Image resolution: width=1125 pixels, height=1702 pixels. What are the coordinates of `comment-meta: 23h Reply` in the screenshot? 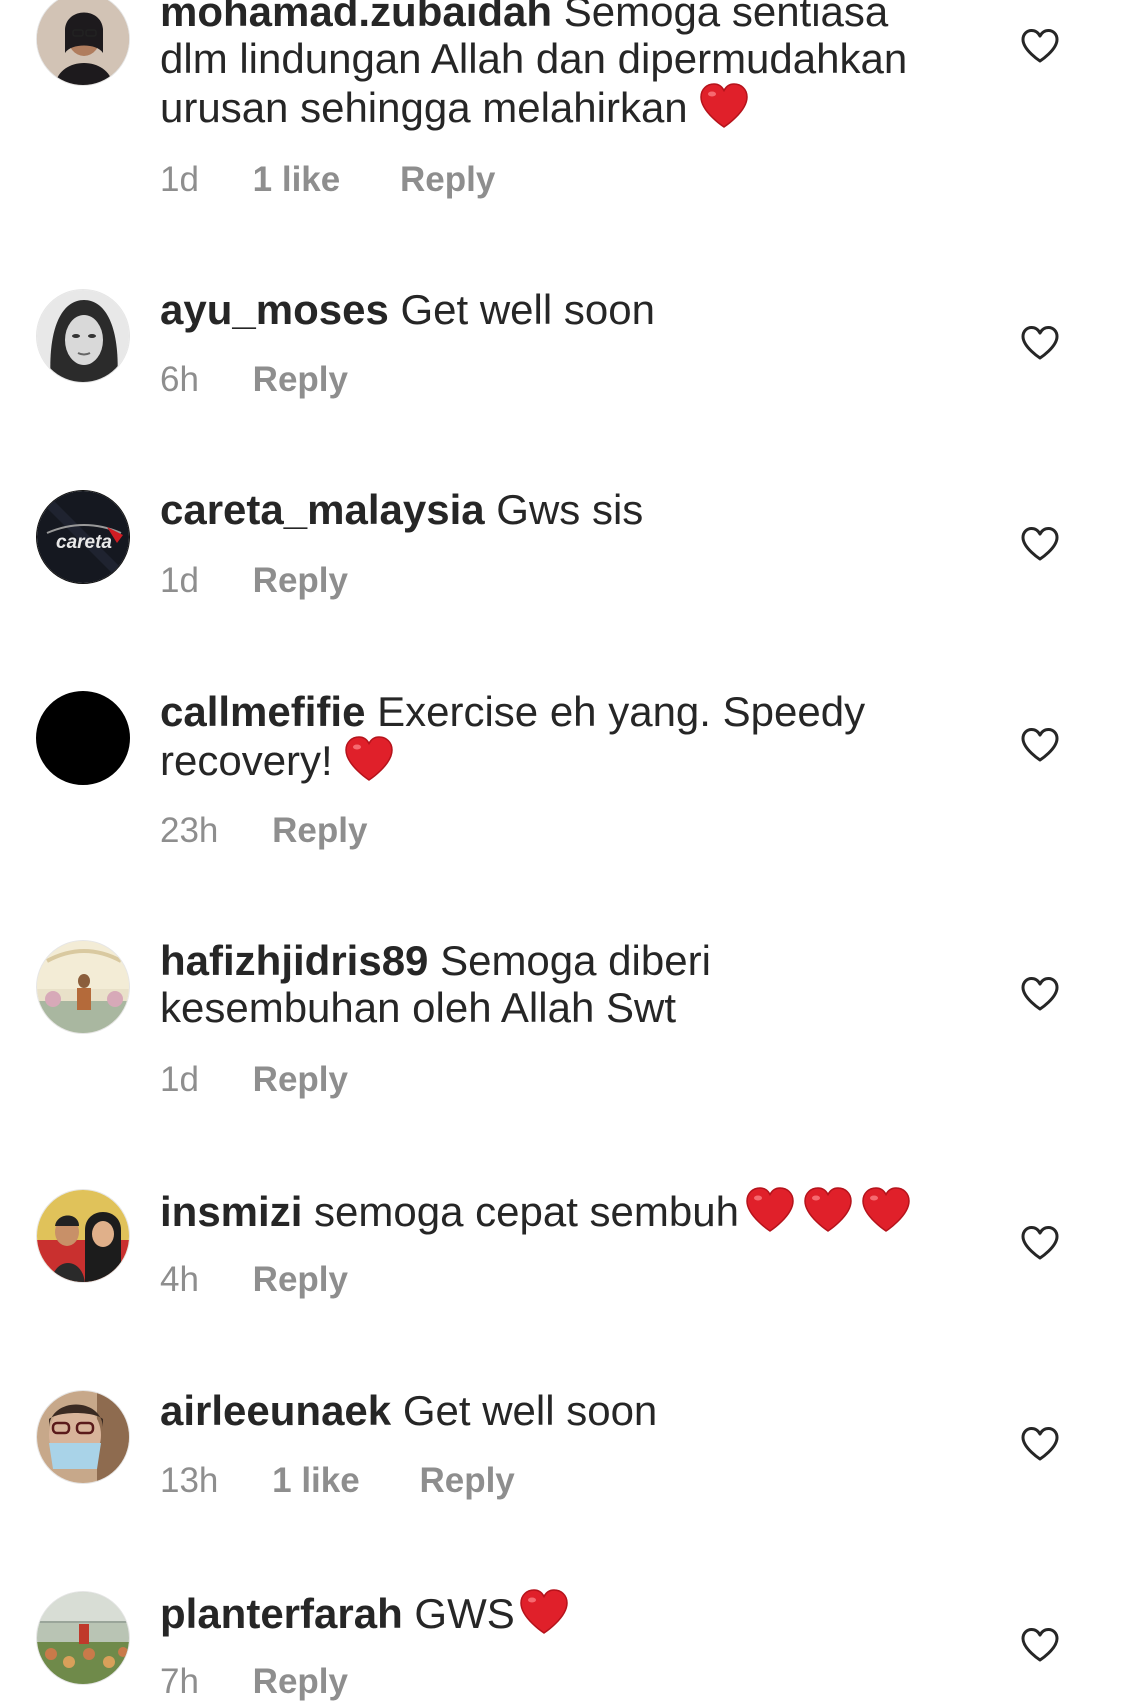 It's located at (263, 831).